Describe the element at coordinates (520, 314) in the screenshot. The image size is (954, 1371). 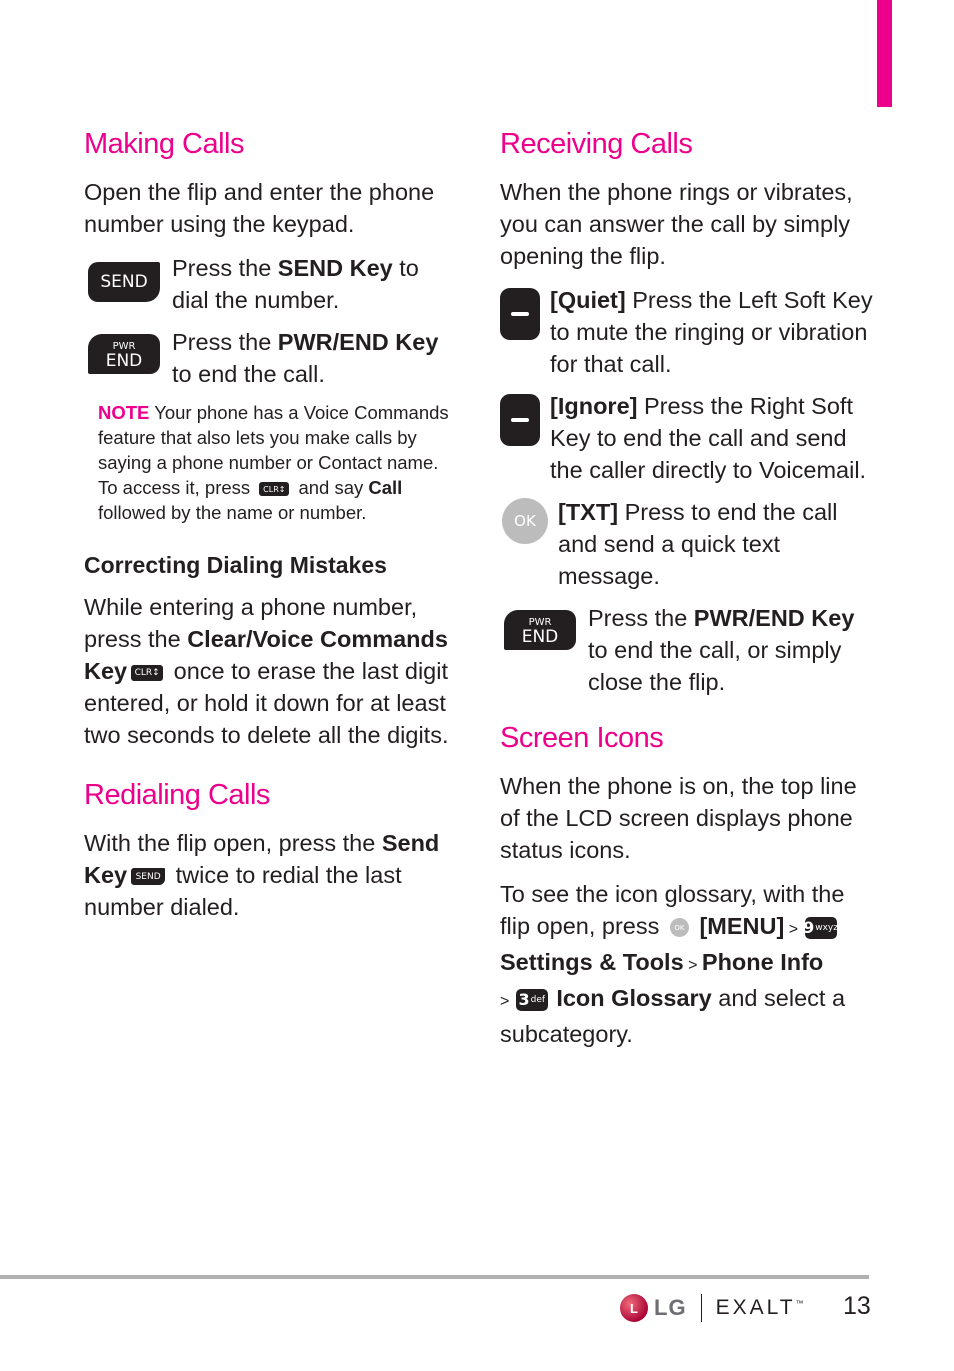
I see `left-soft-key-icon` at that location.